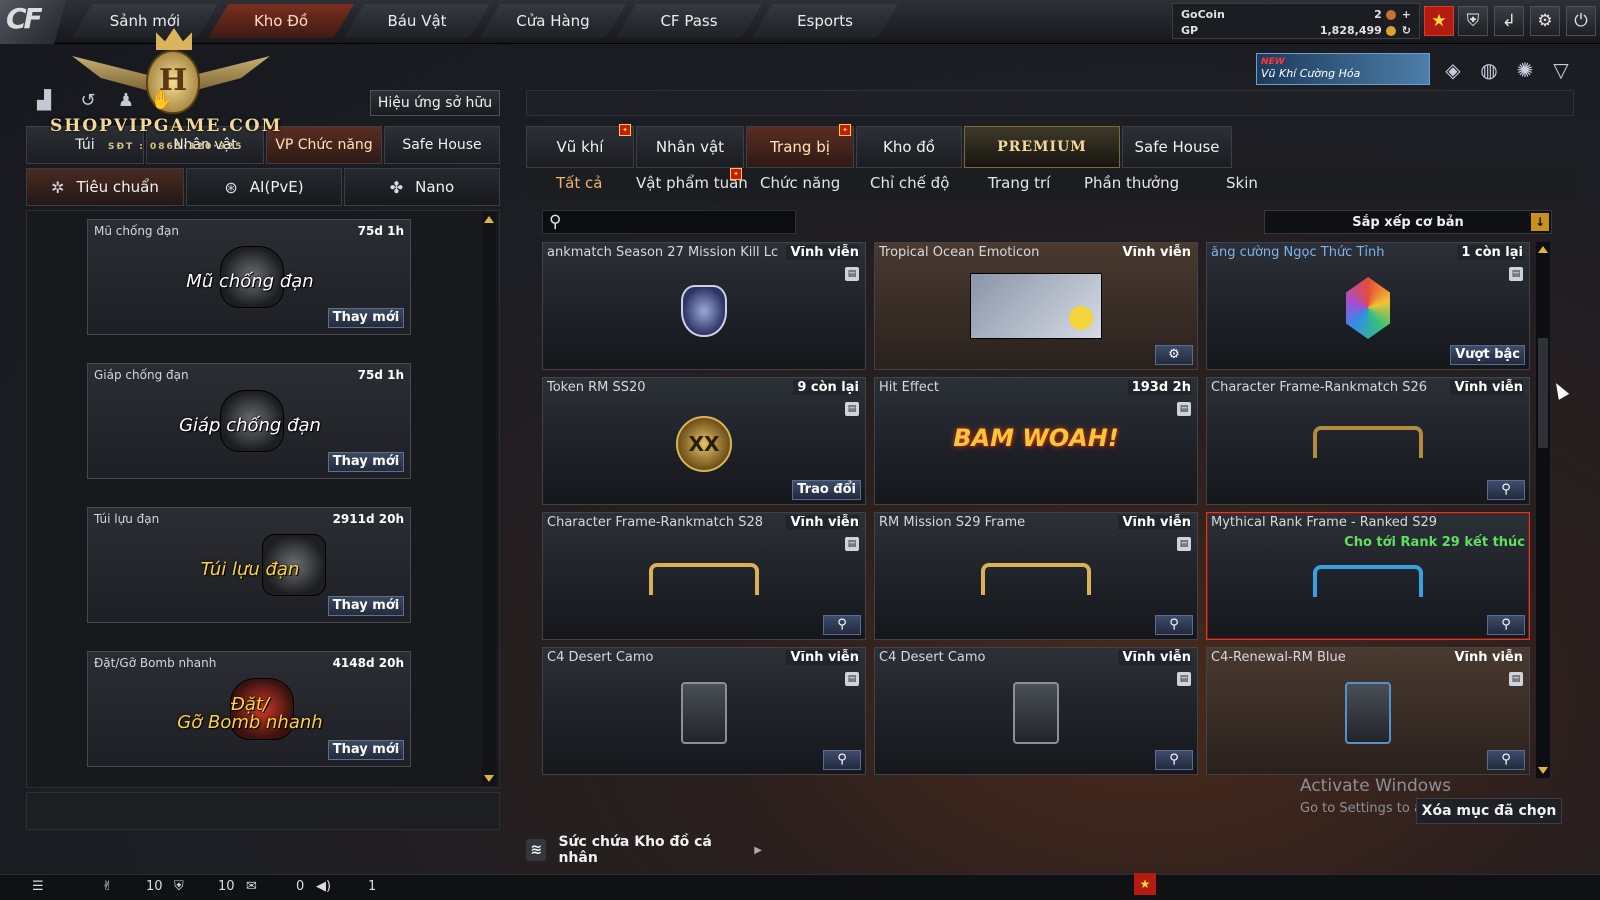  Describe the element at coordinates (1408, 222) in the screenshot. I see `sort-dropdown: Sắp xếp cơ bản ↓` at that location.